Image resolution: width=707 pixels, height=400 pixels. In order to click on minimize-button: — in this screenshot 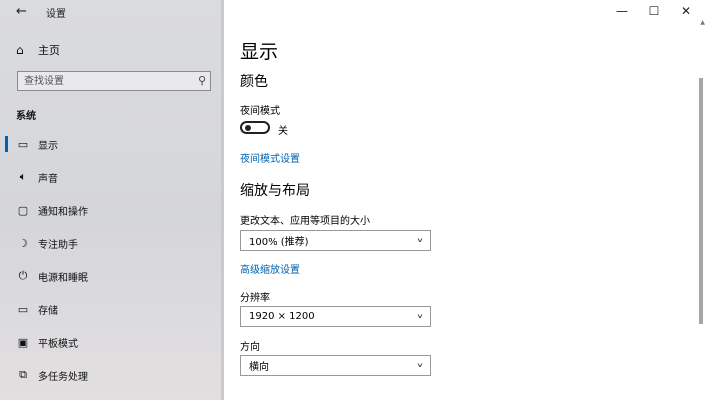, I will do `click(622, 11)`.